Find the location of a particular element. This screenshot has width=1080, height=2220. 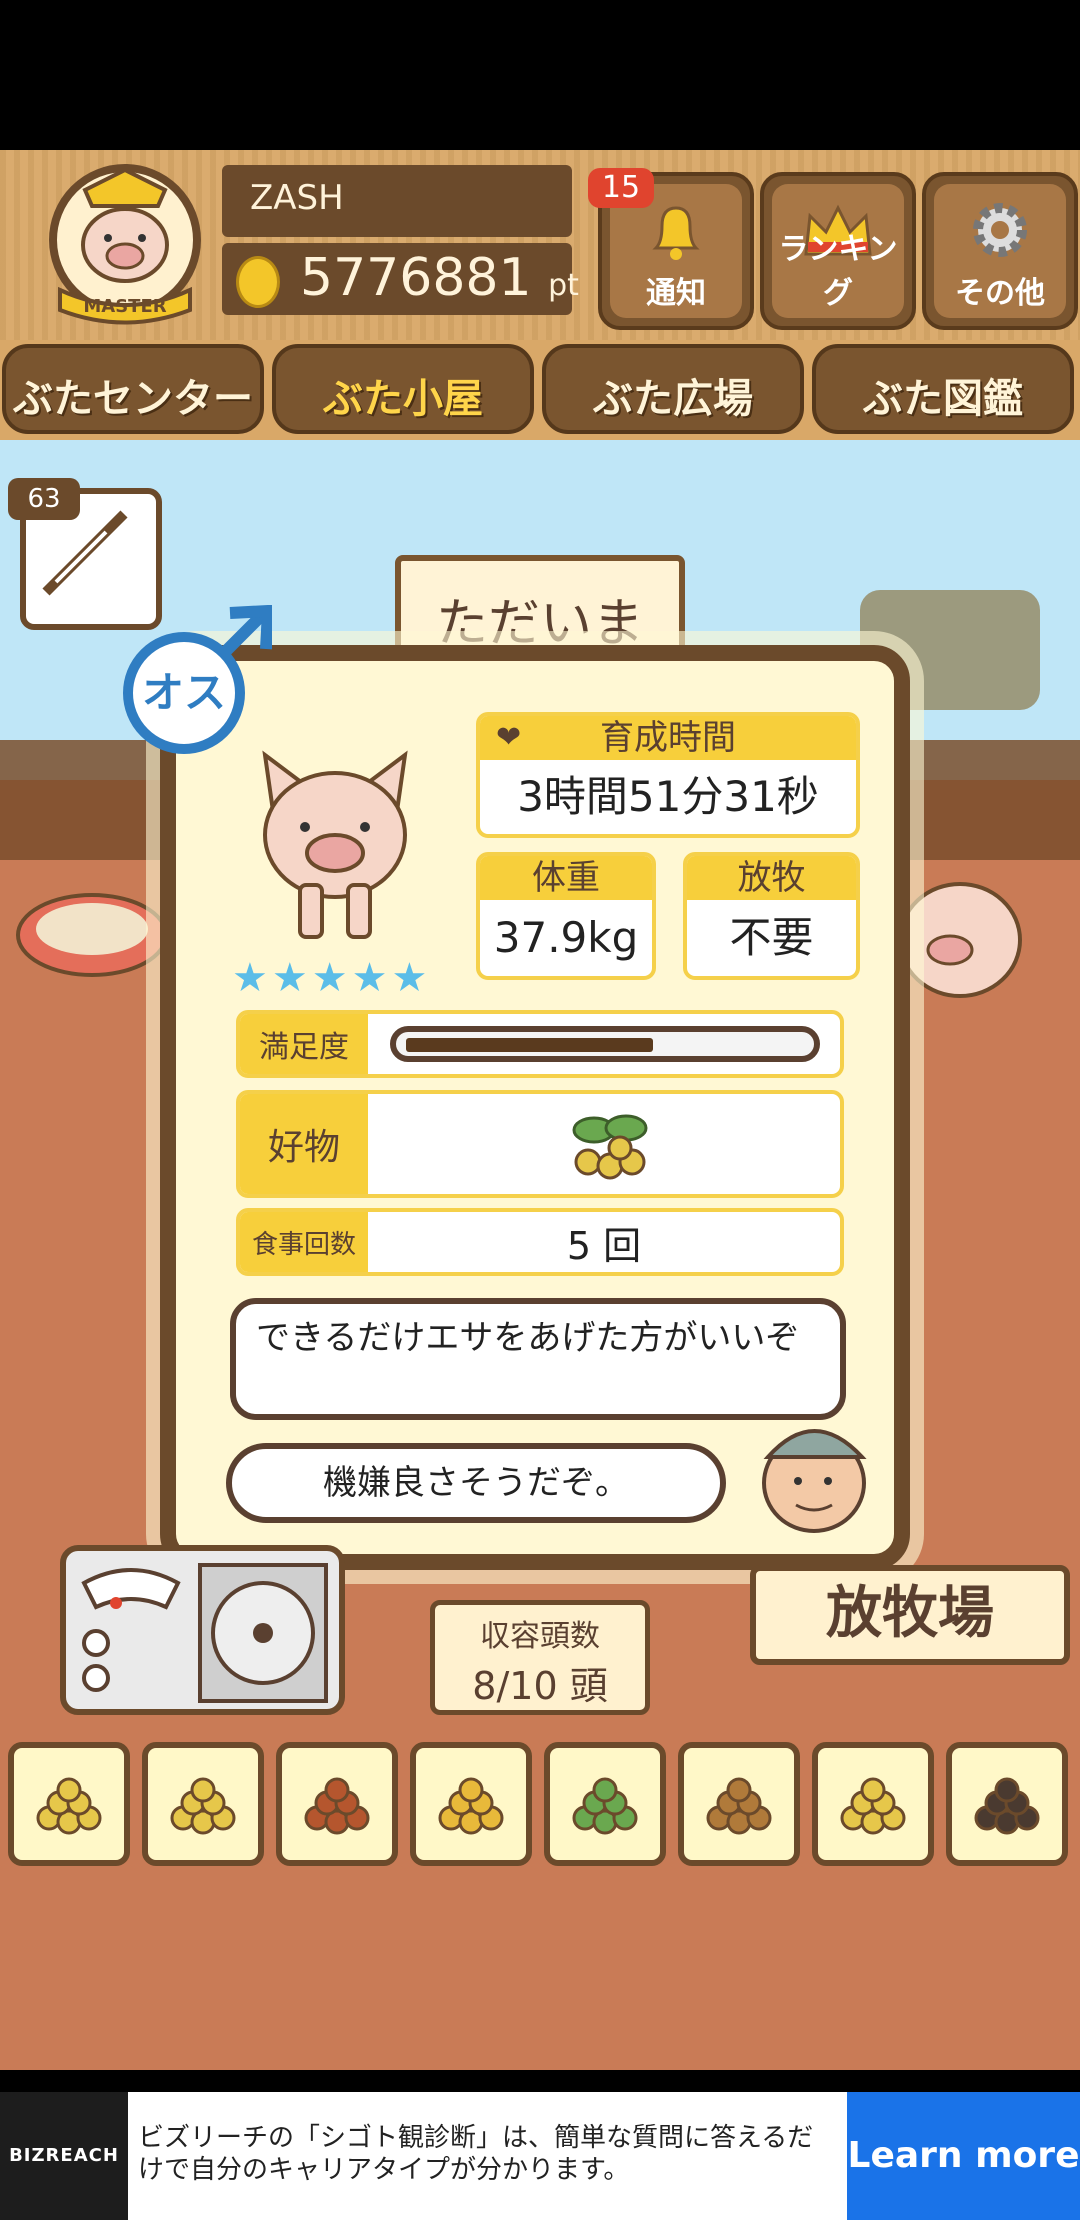

tab-pig-center: ぶたセンター is located at coordinates (133, 389).